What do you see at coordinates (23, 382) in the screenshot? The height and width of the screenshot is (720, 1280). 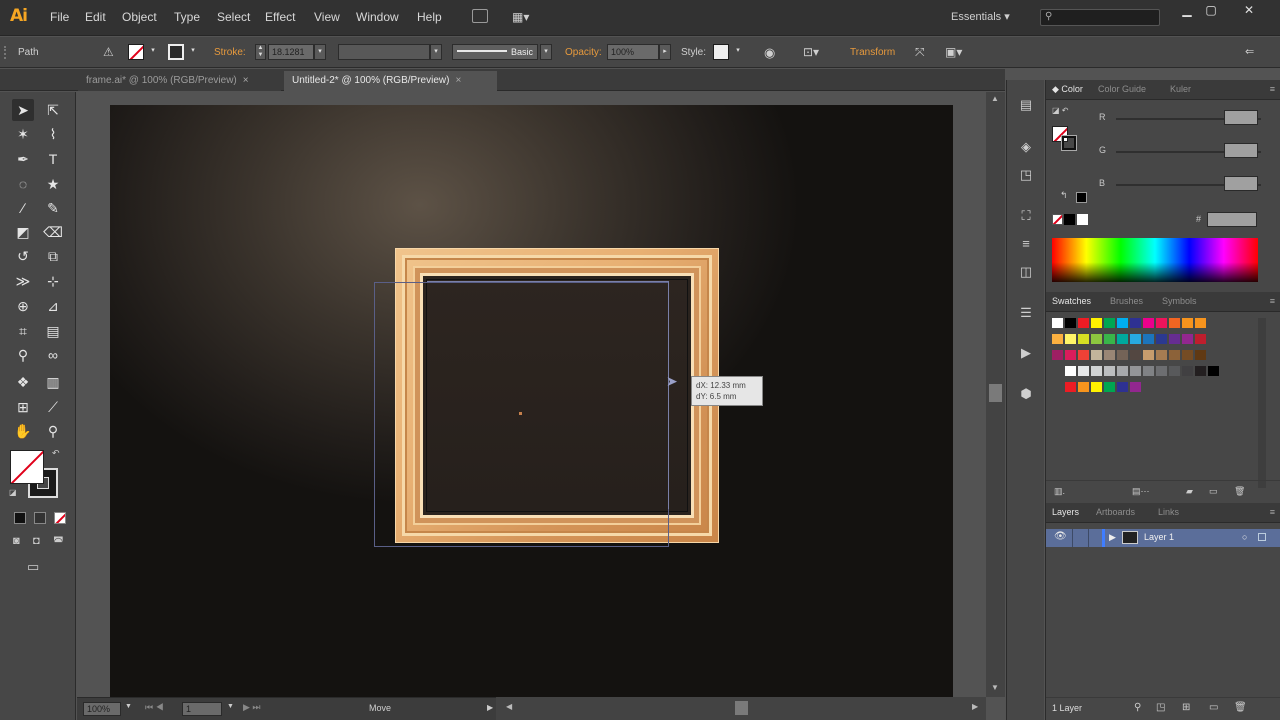 I see `symbol-sprayer-tool-icon: ❖` at bounding box center [23, 382].